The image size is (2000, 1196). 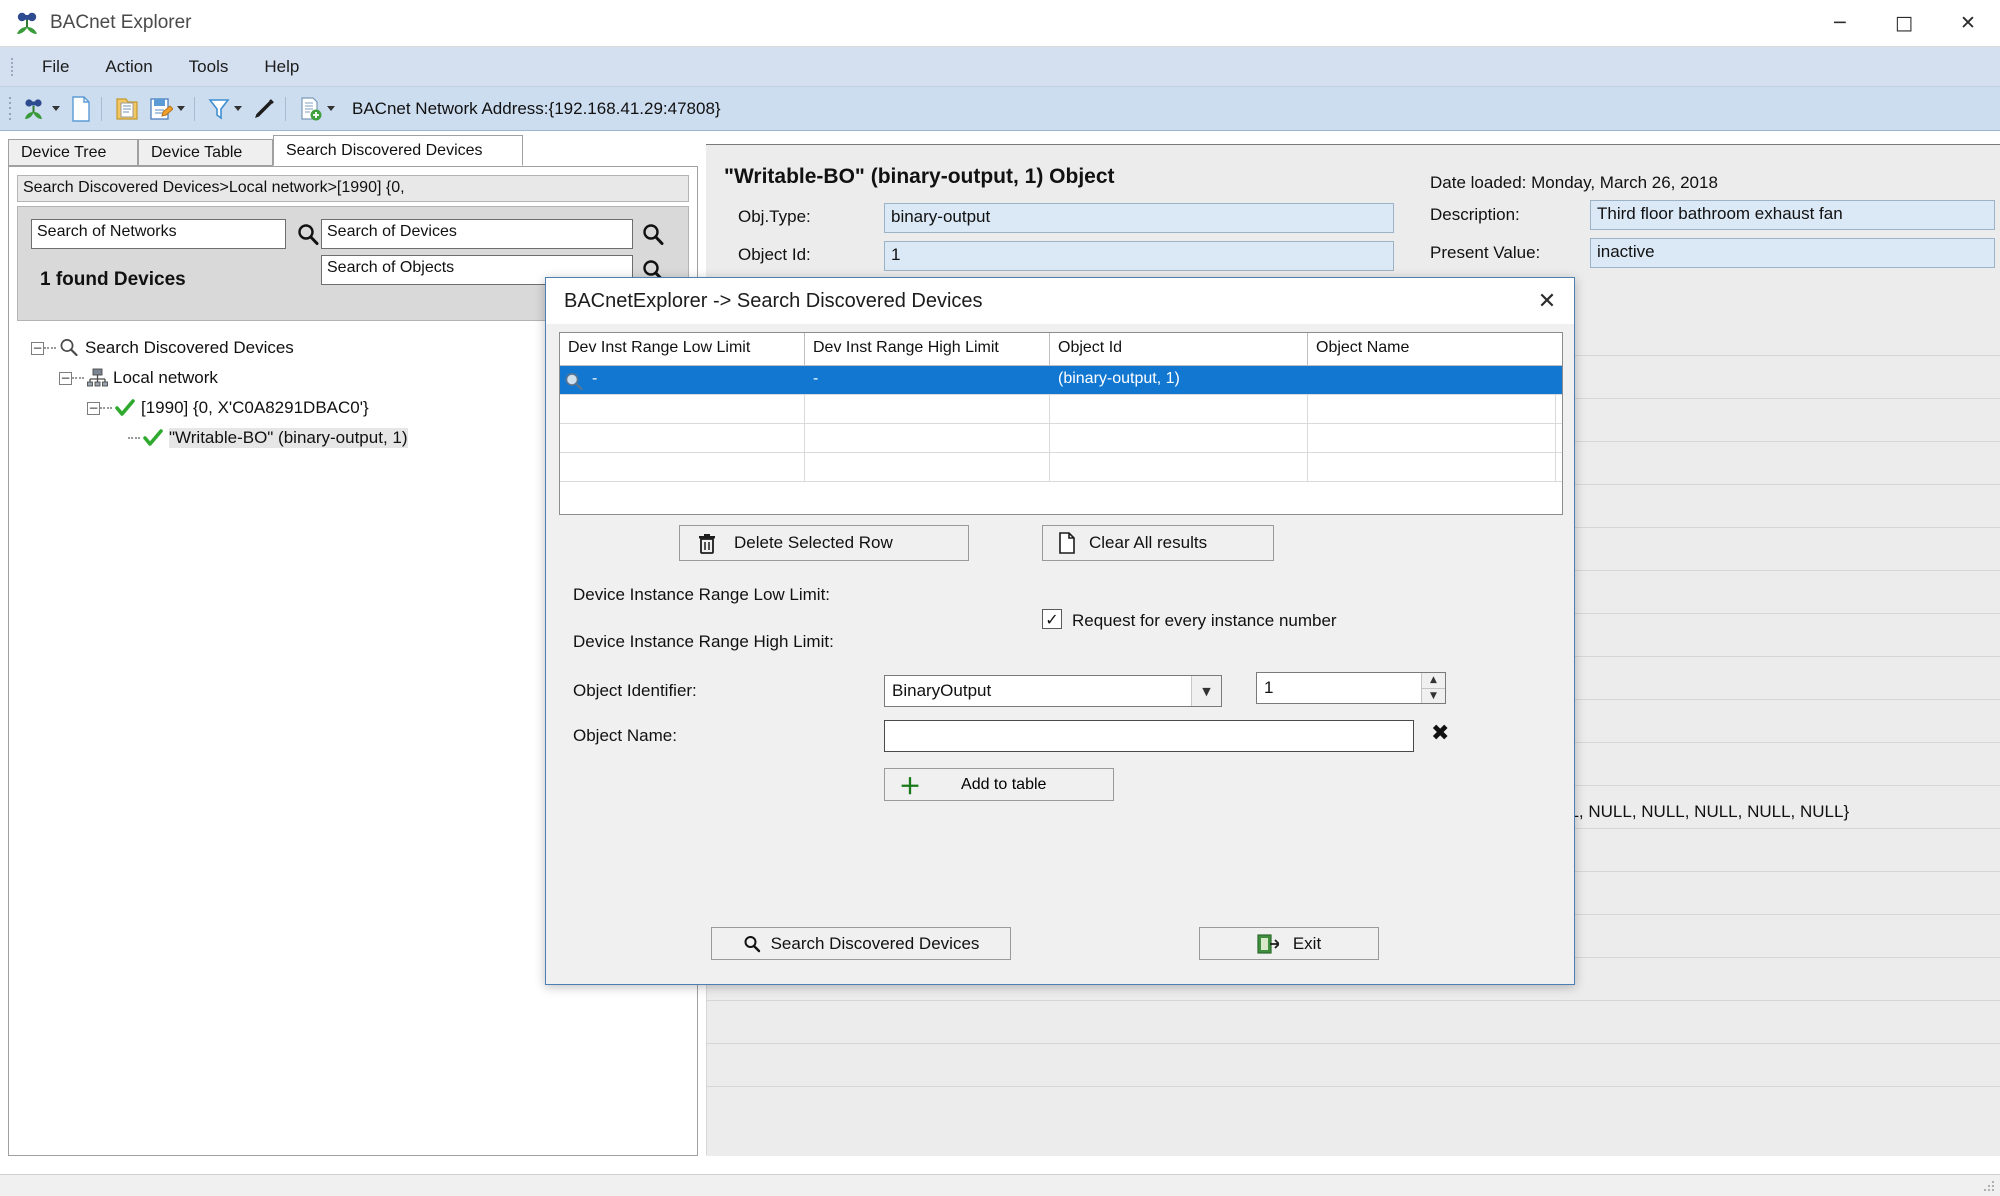 I want to click on clear-object-name-icon: ✖, so click(x=1440, y=733).